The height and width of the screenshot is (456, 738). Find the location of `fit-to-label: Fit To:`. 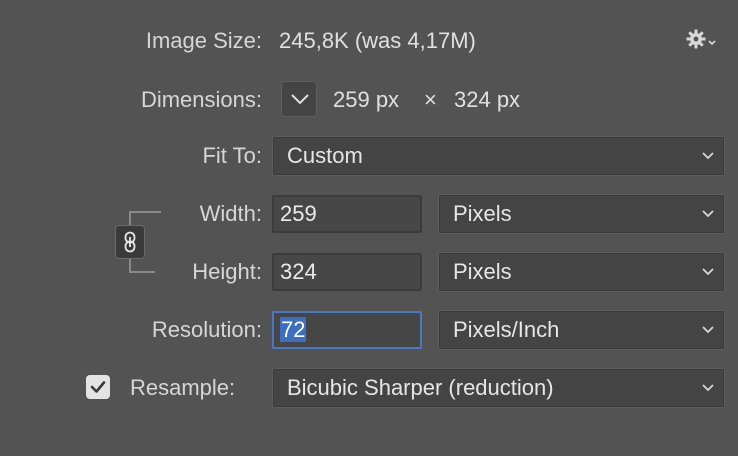

fit-to-label: Fit To: is located at coordinates (232, 155).